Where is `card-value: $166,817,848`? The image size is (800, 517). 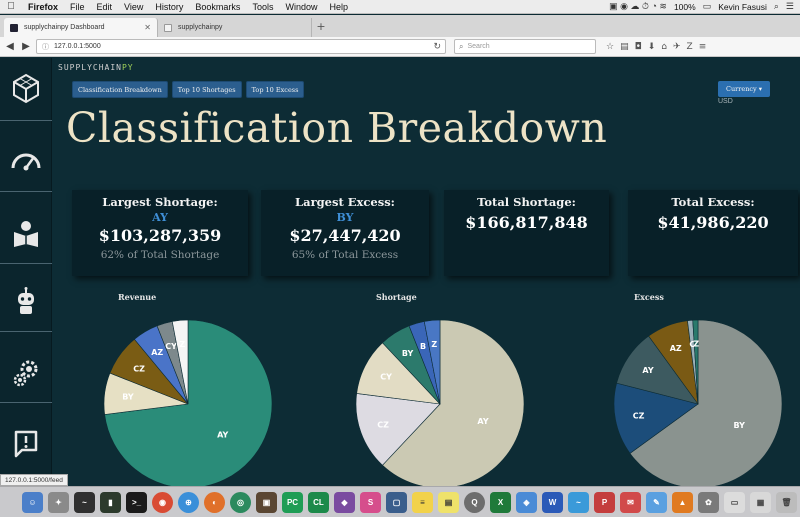 card-value: $166,817,848 is located at coordinates (526, 222).